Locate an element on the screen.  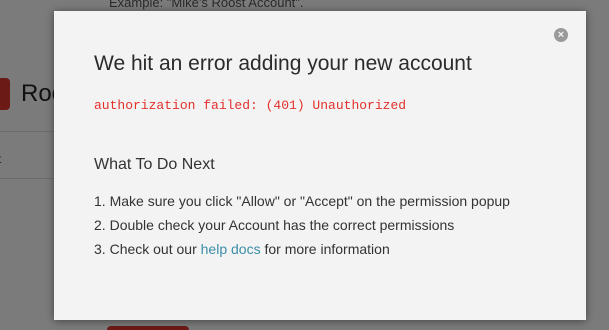
step-text: Check out our is located at coordinates (155, 249).